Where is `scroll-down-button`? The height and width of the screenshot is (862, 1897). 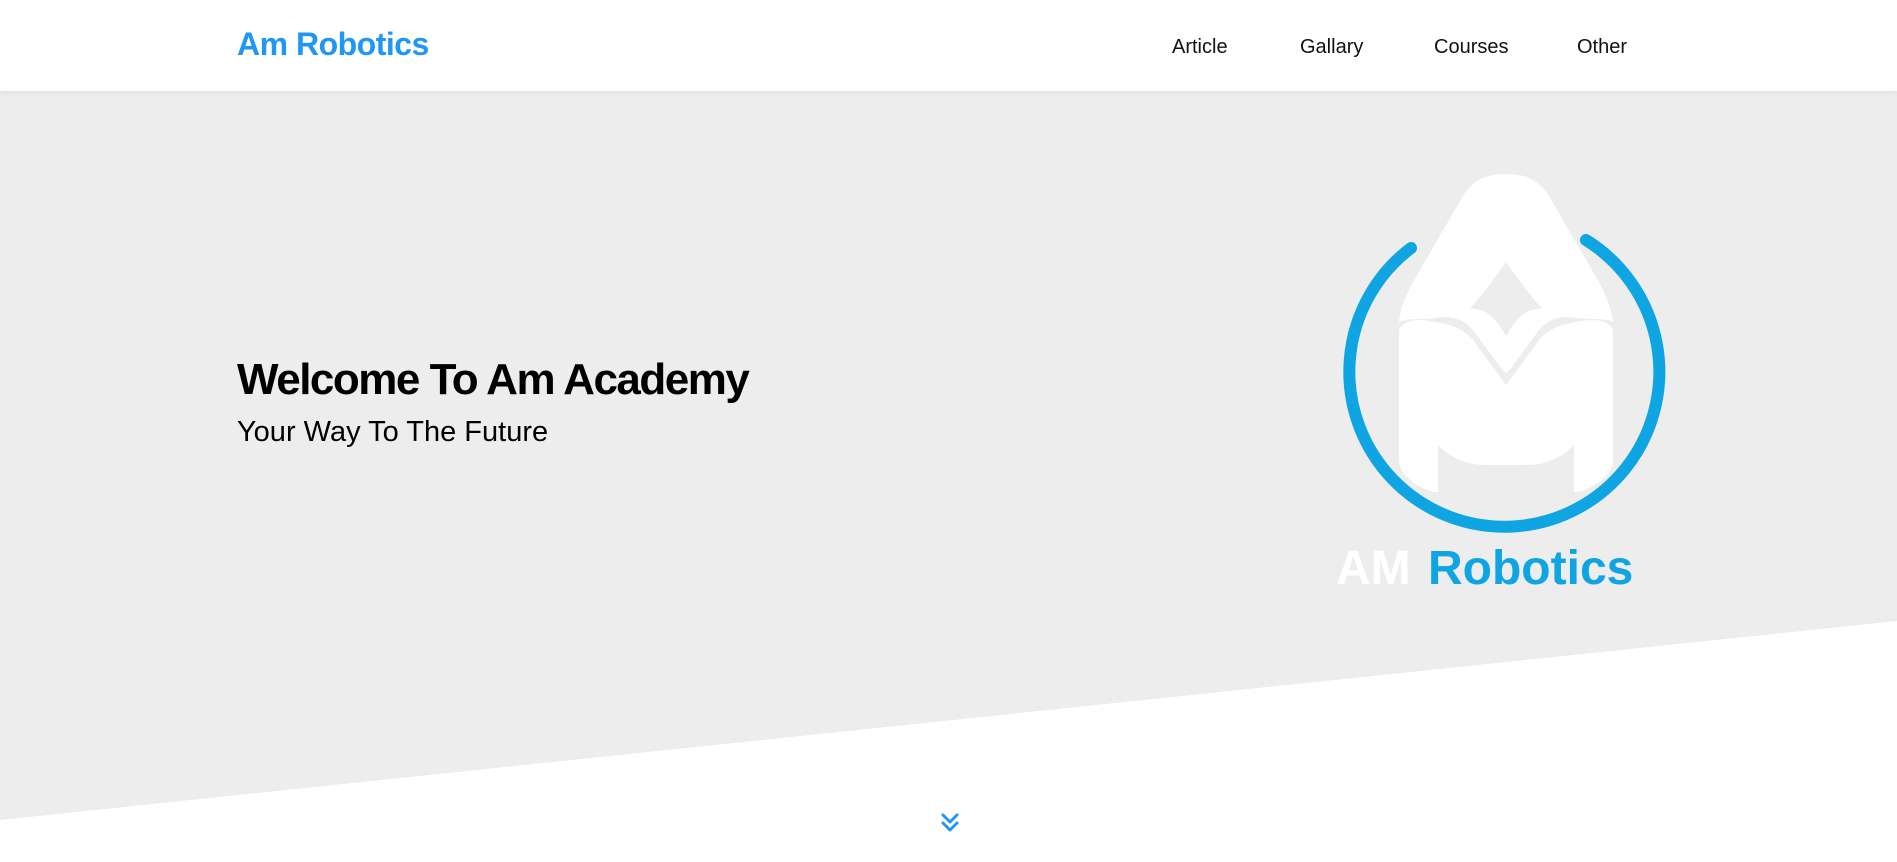
scroll-down-button is located at coordinates (950, 823).